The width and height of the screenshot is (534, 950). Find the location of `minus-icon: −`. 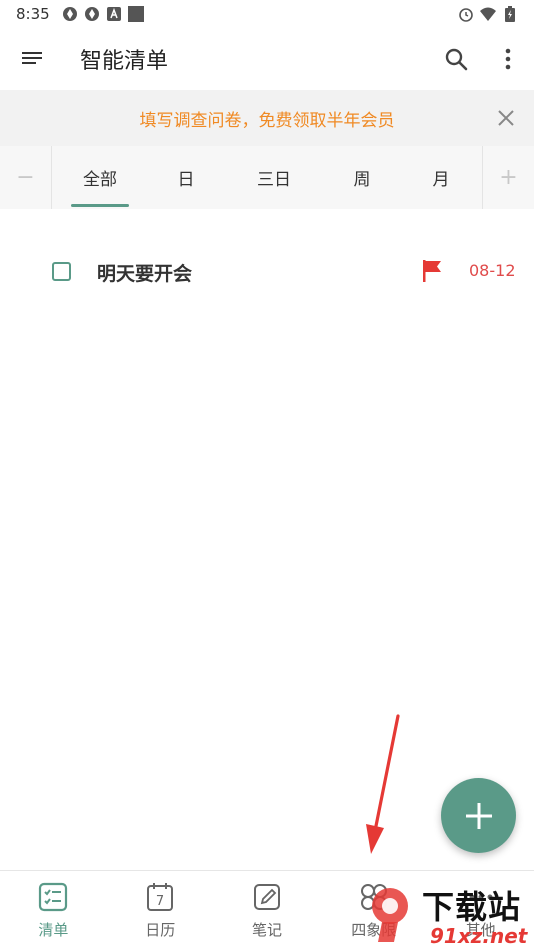

minus-icon: − is located at coordinates (25, 177).